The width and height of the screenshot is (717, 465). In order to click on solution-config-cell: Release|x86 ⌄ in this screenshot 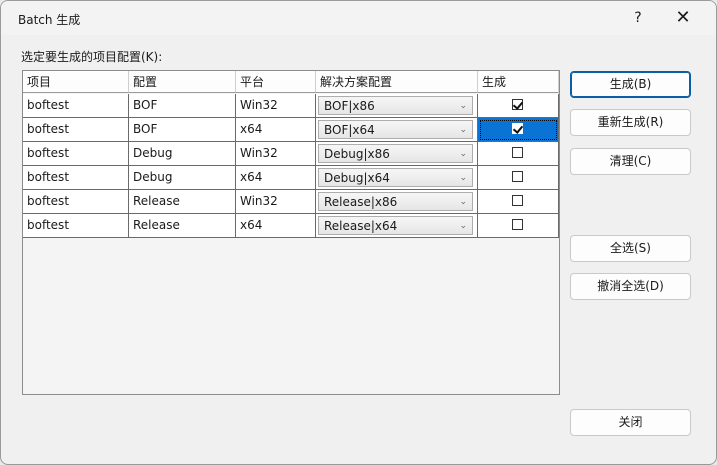, I will do `click(397, 202)`.